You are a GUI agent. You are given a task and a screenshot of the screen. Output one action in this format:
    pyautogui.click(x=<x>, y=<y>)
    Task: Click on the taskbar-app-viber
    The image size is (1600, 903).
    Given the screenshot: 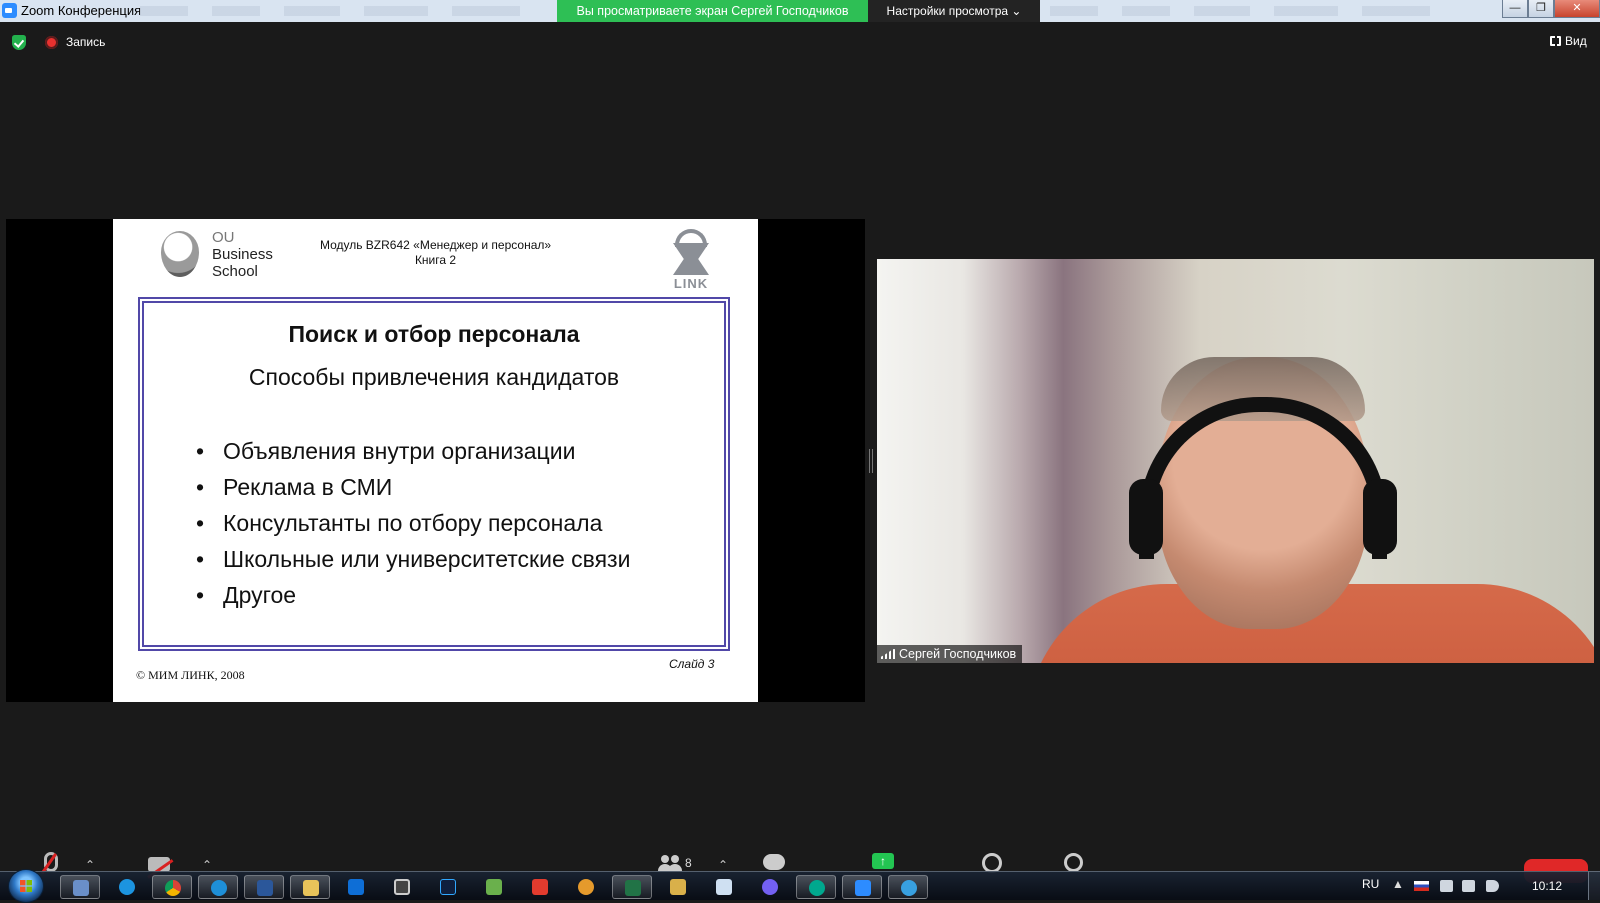 What is the action you would take?
    pyautogui.click(x=770, y=887)
    